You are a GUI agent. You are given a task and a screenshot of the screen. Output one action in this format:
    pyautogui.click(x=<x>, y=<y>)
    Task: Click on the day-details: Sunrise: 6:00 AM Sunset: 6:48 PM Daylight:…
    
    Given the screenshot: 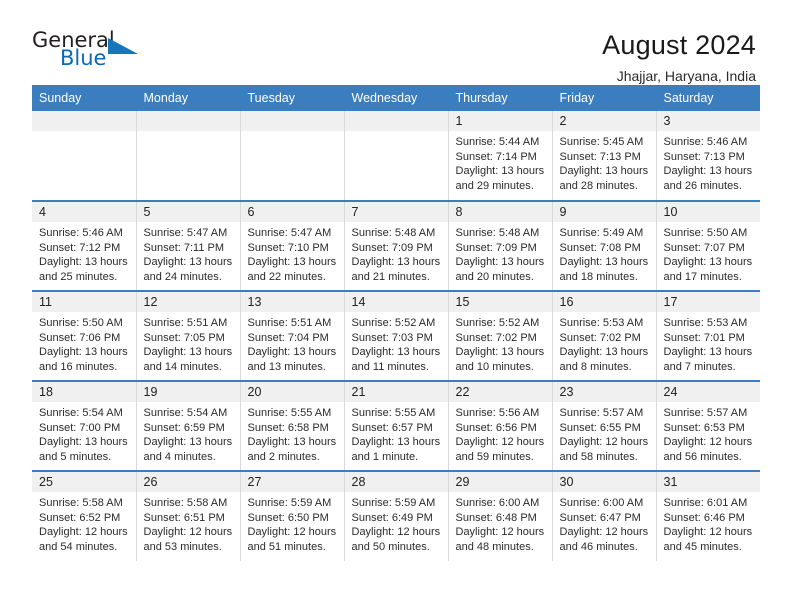 What is the action you would take?
    pyautogui.click(x=500, y=523)
    